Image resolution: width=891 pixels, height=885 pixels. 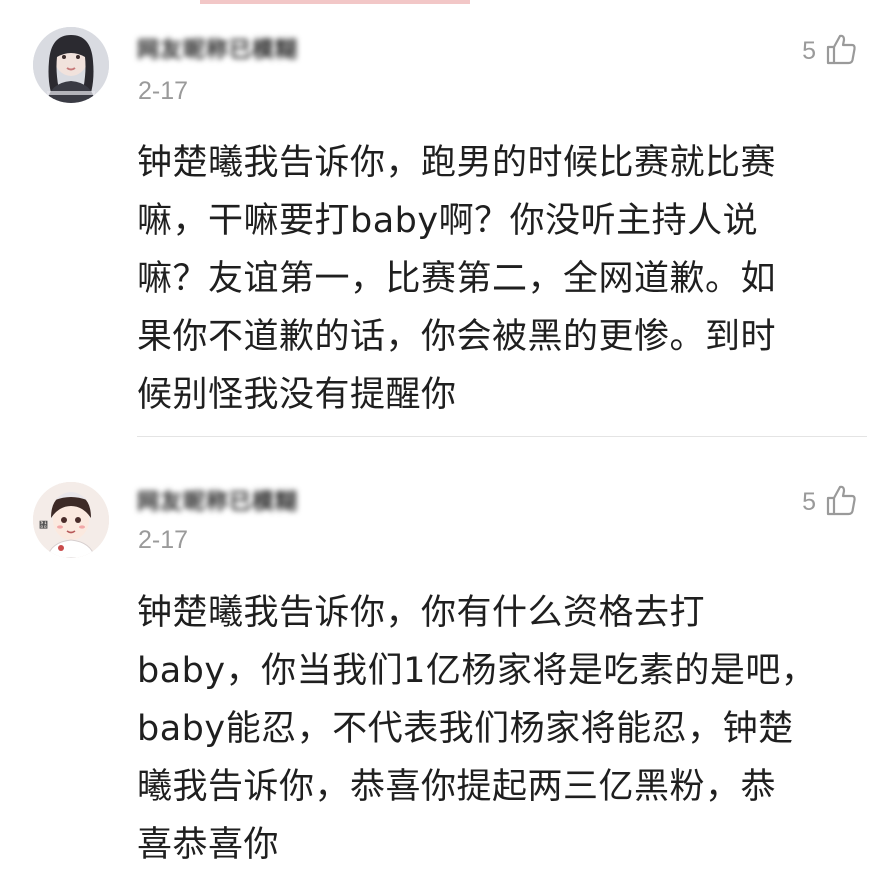 I want to click on avatar-image, so click(x=71, y=65).